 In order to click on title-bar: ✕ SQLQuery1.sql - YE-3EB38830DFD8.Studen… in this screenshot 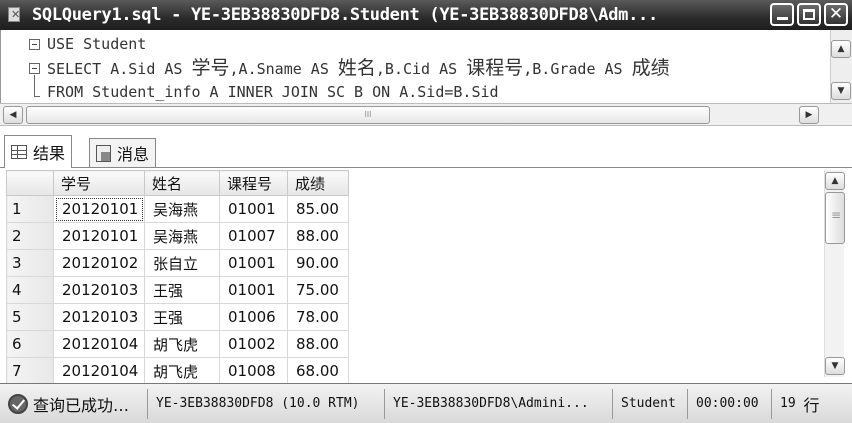, I will do `click(426, 15)`.